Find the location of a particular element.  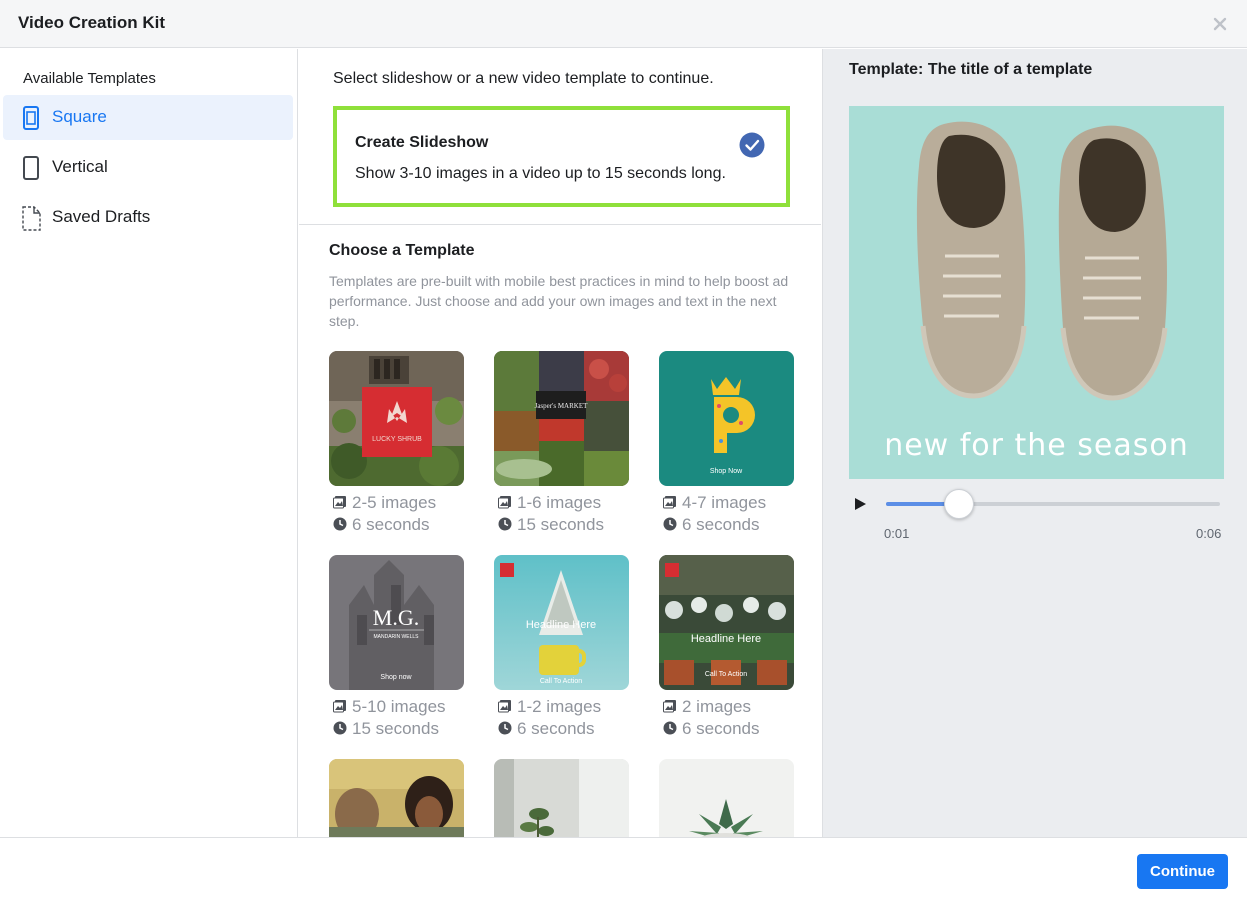

thumb-brand-text: LUCKY SHRUB is located at coordinates (397, 439).